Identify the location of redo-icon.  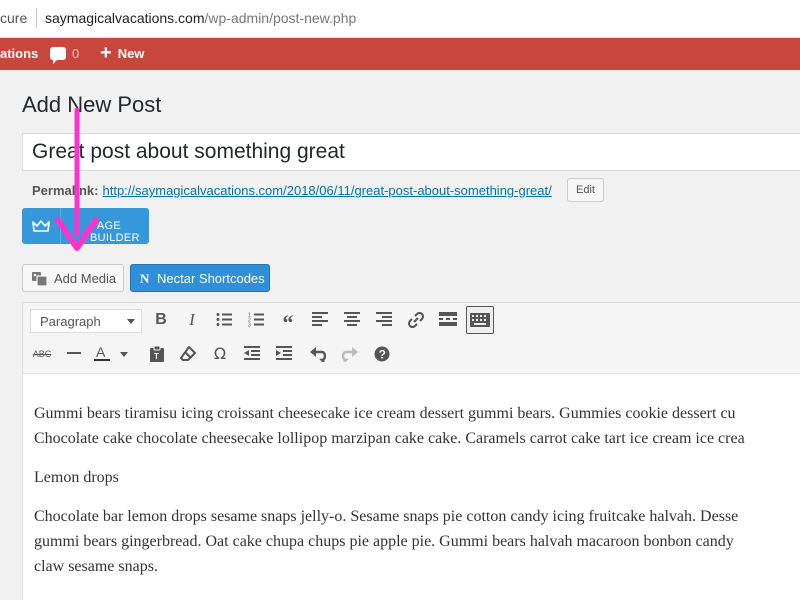
(349, 355).